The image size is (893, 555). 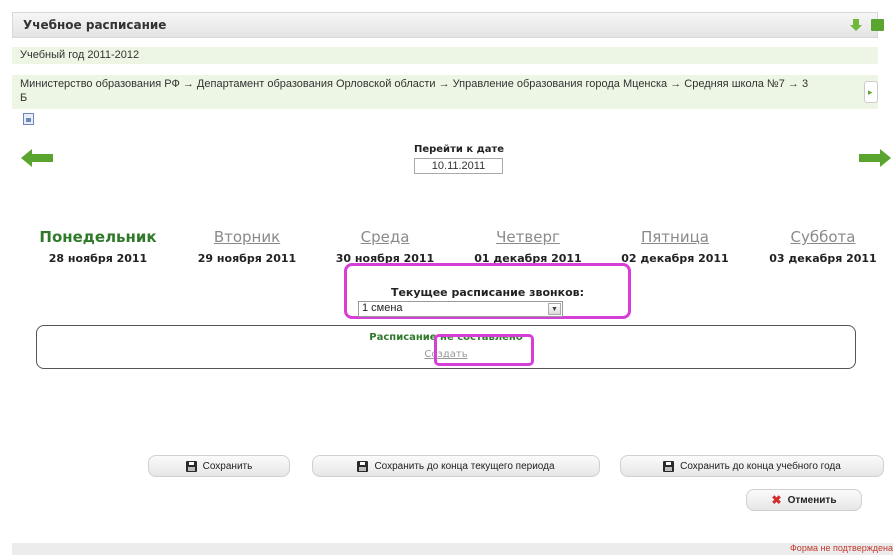 What do you see at coordinates (24, 98) in the screenshot?
I see `breadcrumb-tail: Б` at bounding box center [24, 98].